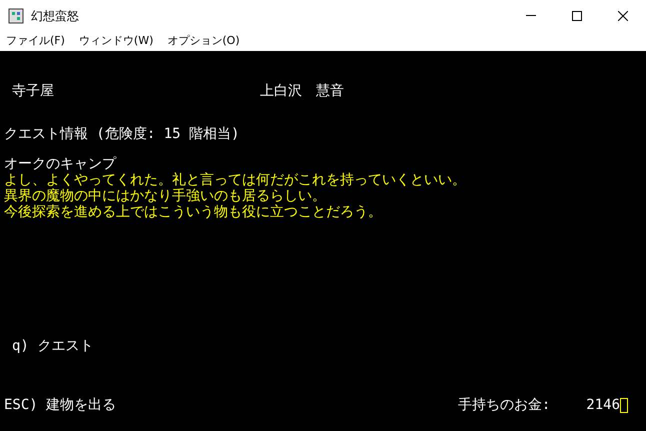 Image resolution: width=646 pixels, height=431 pixels. What do you see at coordinates (504, 405) in the screenshot?
I see `money-label: 手持ちのお金:` at bounding box center [504, 405].